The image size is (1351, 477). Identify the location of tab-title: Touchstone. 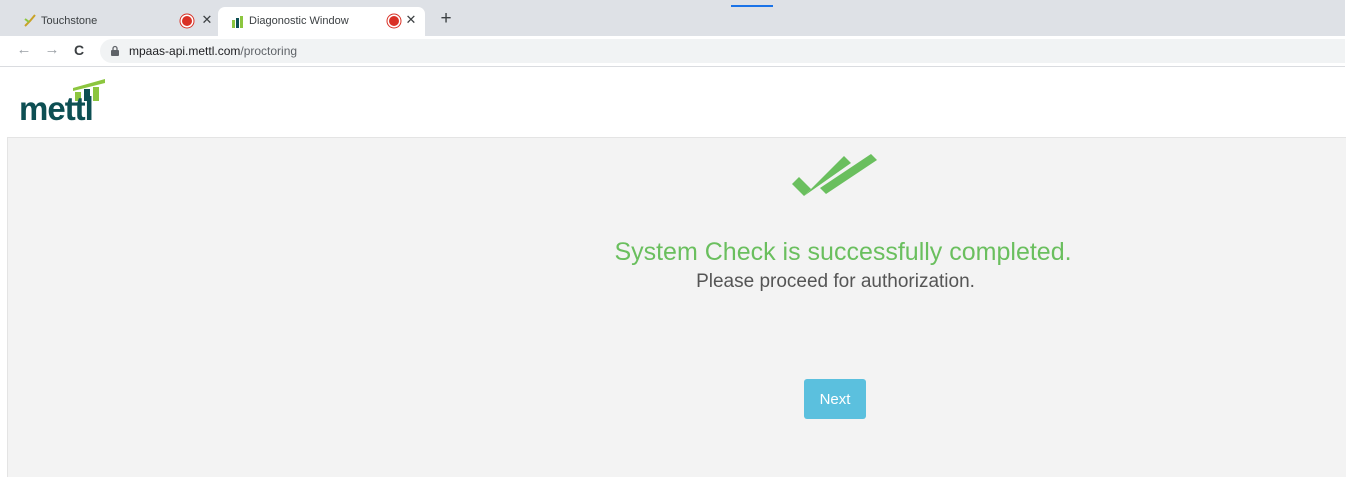
(69, 21).